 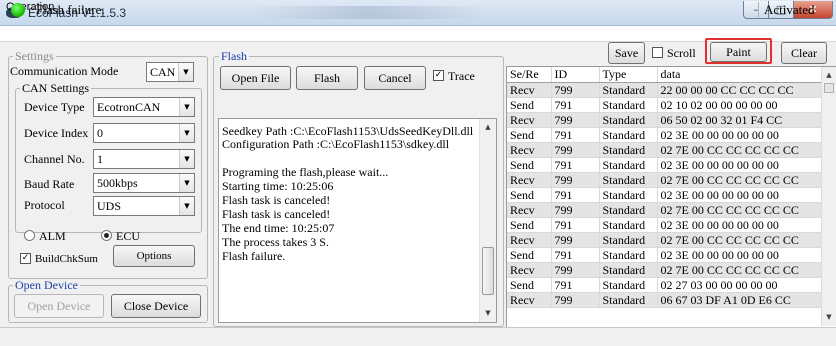 What do you see at coordinates (828, 196) in the screenshot?
I see `table-scrollbar: ▲ ▼` at bounding box center [828, 196].